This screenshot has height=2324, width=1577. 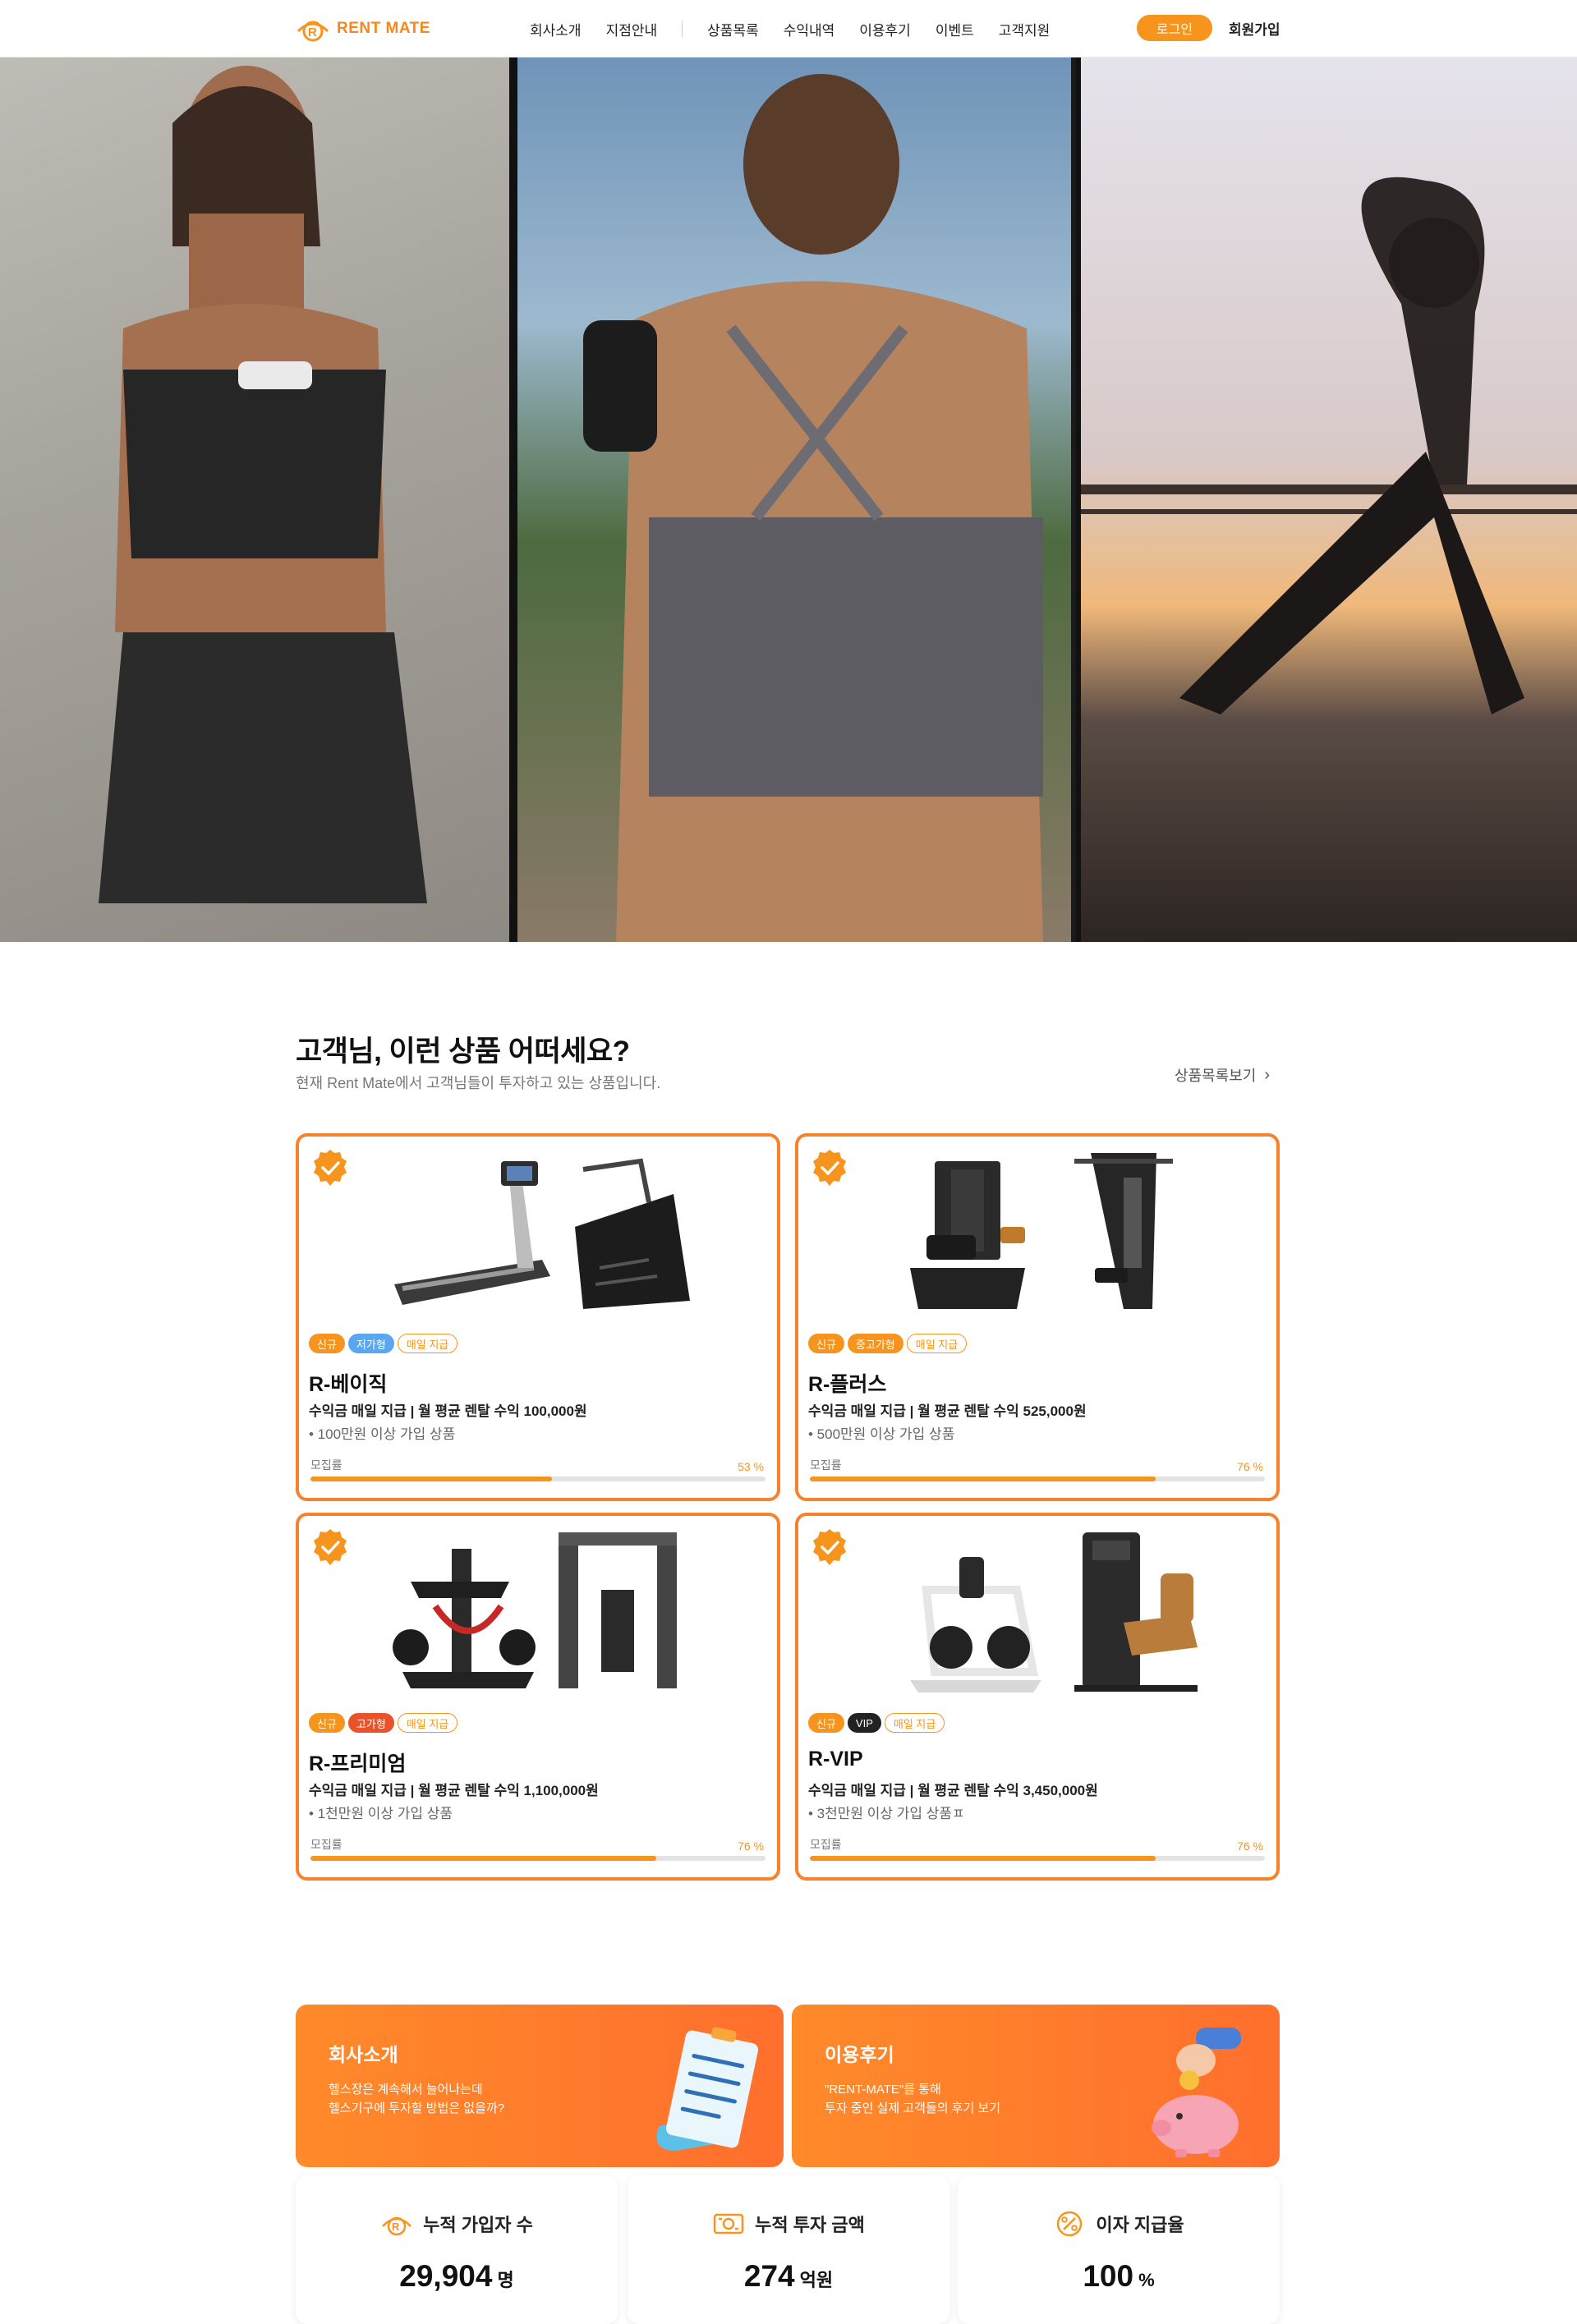 What do you see at coordinates (885, 29) in the screenshot?
I see `nav-reviews: 이용후기` at bounding box center [885, 29].